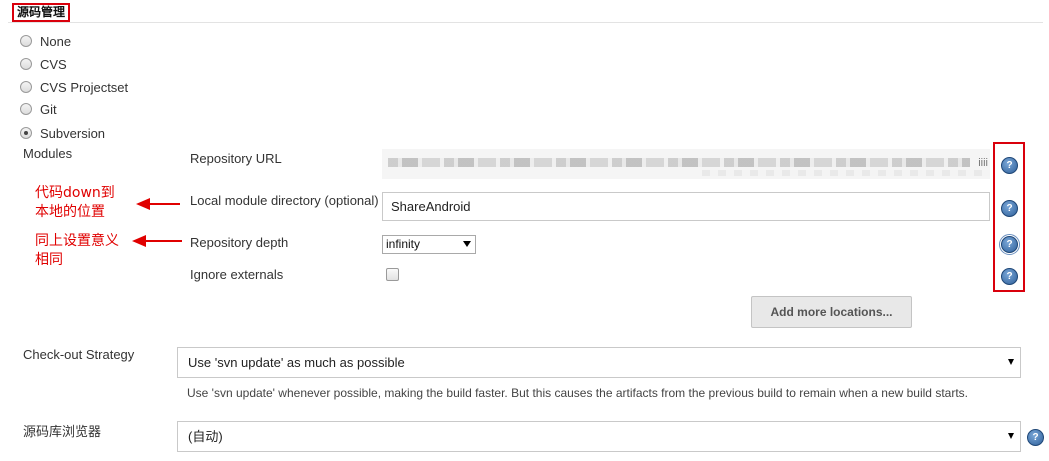 The image size is (1049, 461). Describe the element at coordinates (403, 244) in the screenshot. I see `repository-depth-value: infinity` at that location.